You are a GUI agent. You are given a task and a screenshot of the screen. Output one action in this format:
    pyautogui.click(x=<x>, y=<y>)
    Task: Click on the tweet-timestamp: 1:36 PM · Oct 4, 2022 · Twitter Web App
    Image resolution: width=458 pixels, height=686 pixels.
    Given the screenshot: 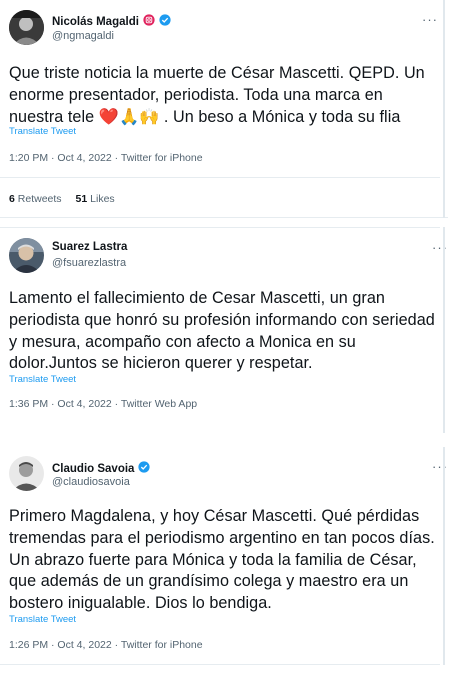 What is the action you would take?
    pyautogui.click(x=103, y=404)
    